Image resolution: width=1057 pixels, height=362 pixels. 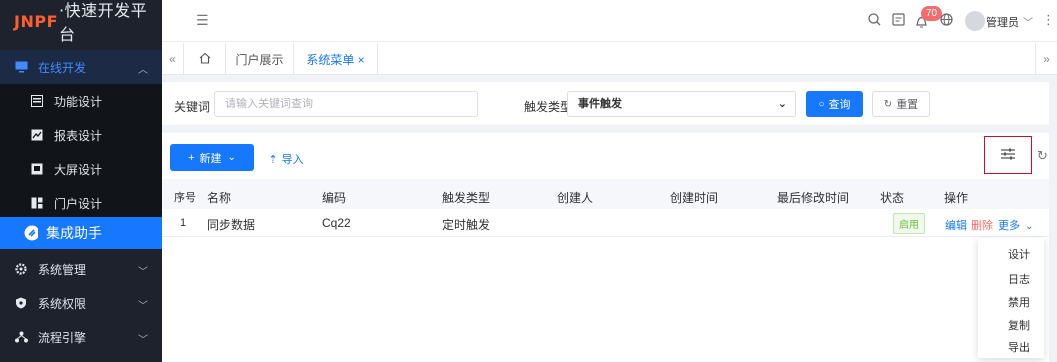 I want to click on more-link: 更多 ⌄, so click(x=1015, y=225).